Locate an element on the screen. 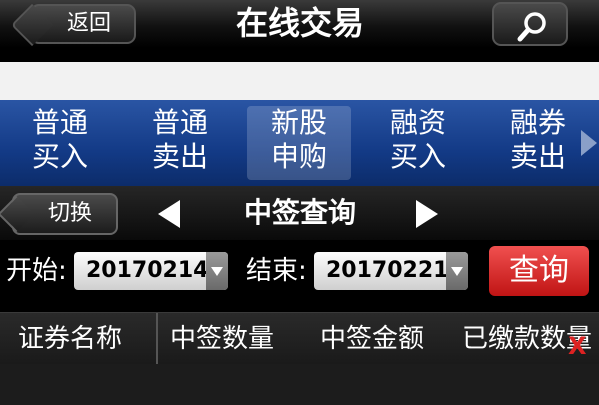 Image resolution: width=599 pixels, height=405 pixels. start-date-select: 20170214 is located at coordinates (151, 271).